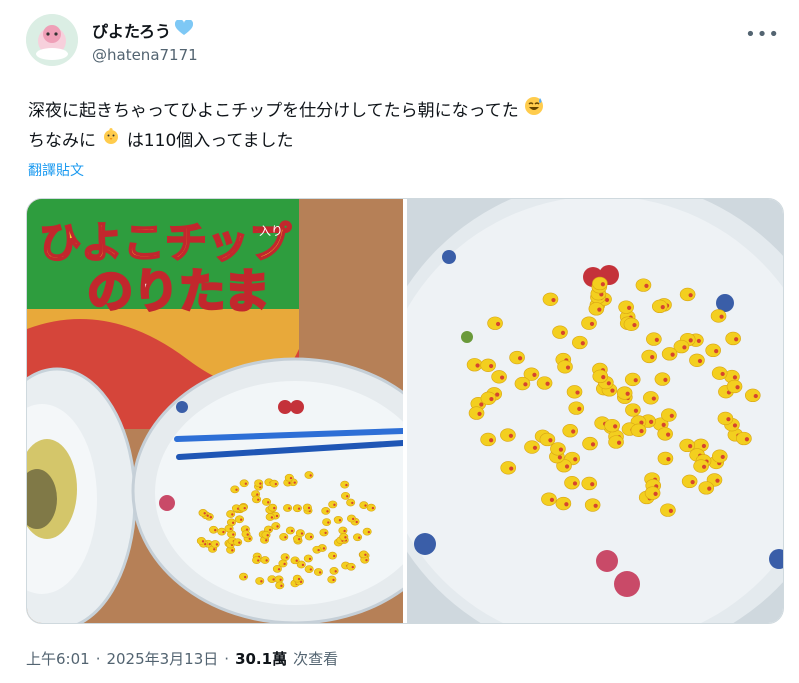 The image size is (799, 683). I want to click on user-handle: @hatena7171, so click(145, 55).